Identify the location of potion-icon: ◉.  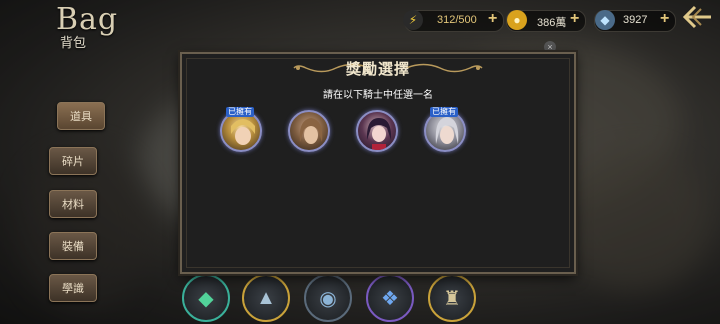
(328, 298).